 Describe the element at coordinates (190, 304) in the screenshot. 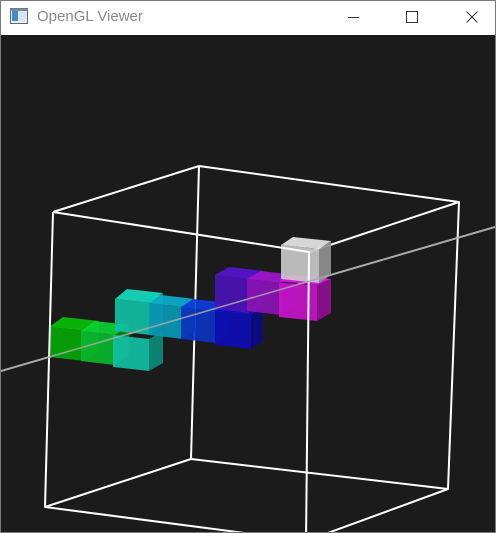

I see `cube-row` at that location.